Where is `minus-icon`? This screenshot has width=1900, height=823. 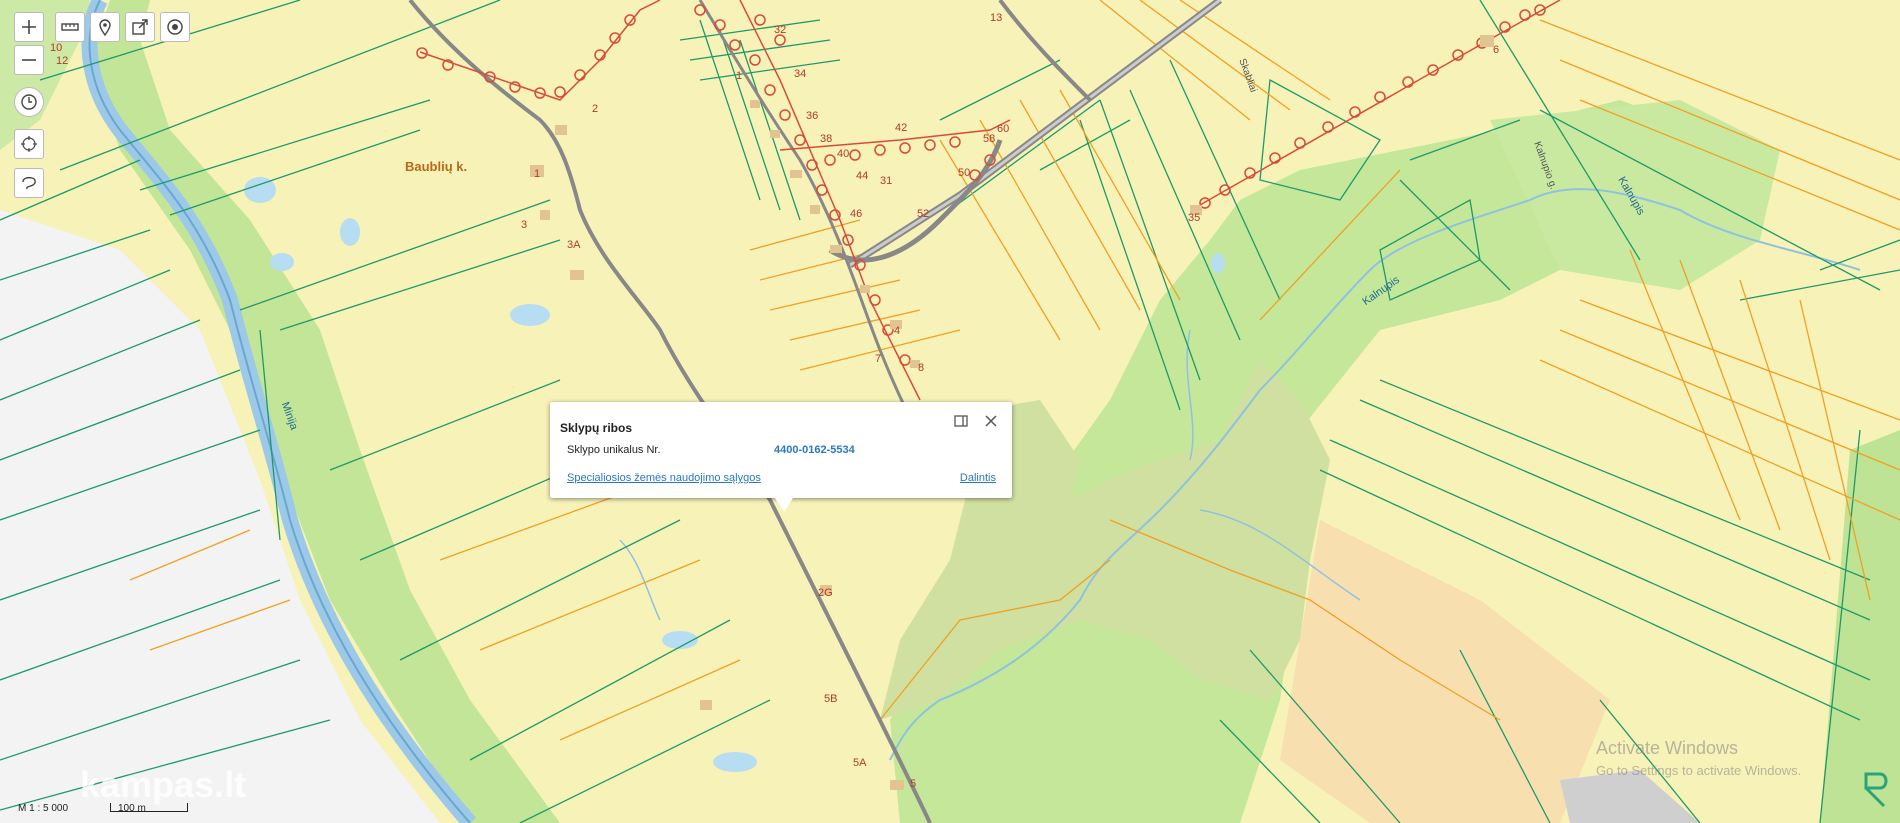 minus-icon is located at coordinates (29, 60).